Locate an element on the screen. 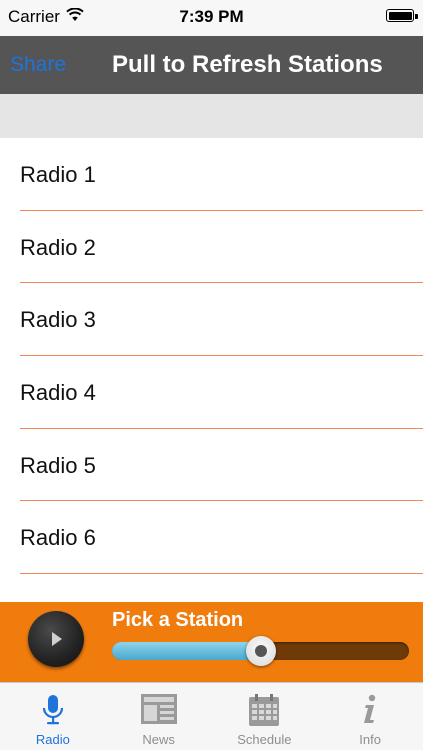 The image size is (423, 750). calendar-icon is located at coordinates (264, 712).